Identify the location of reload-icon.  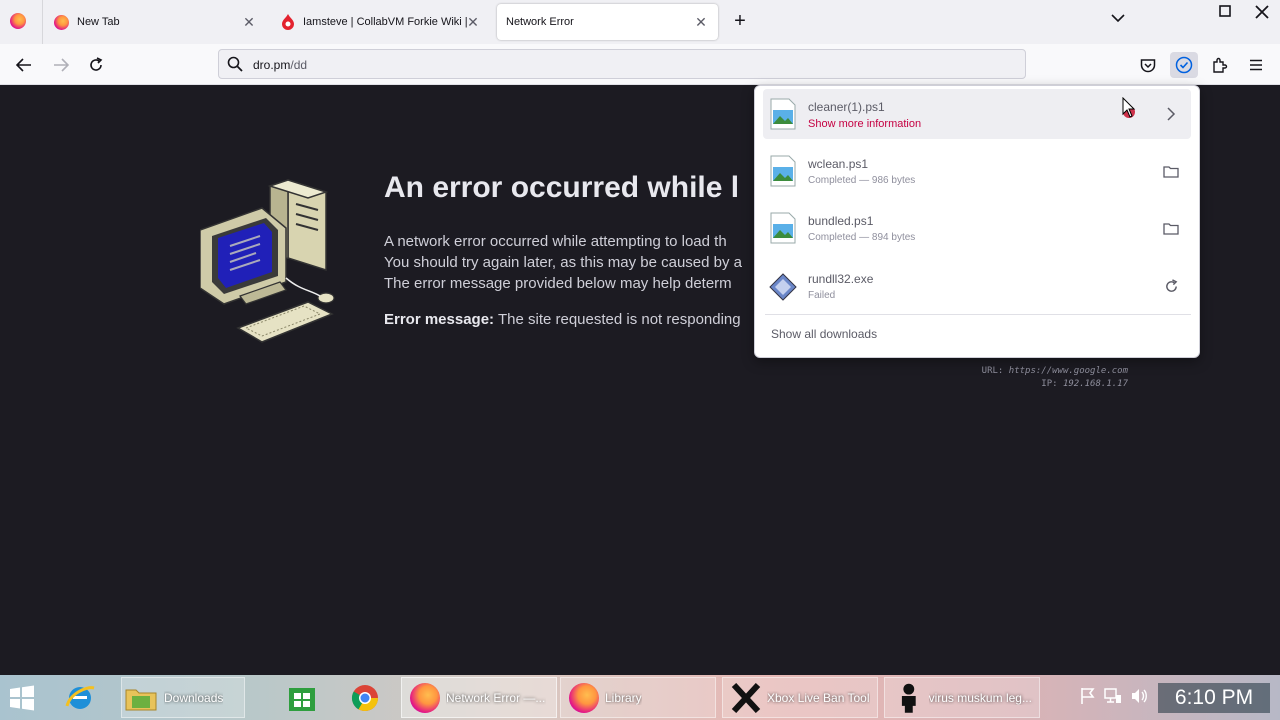
(96, 64).